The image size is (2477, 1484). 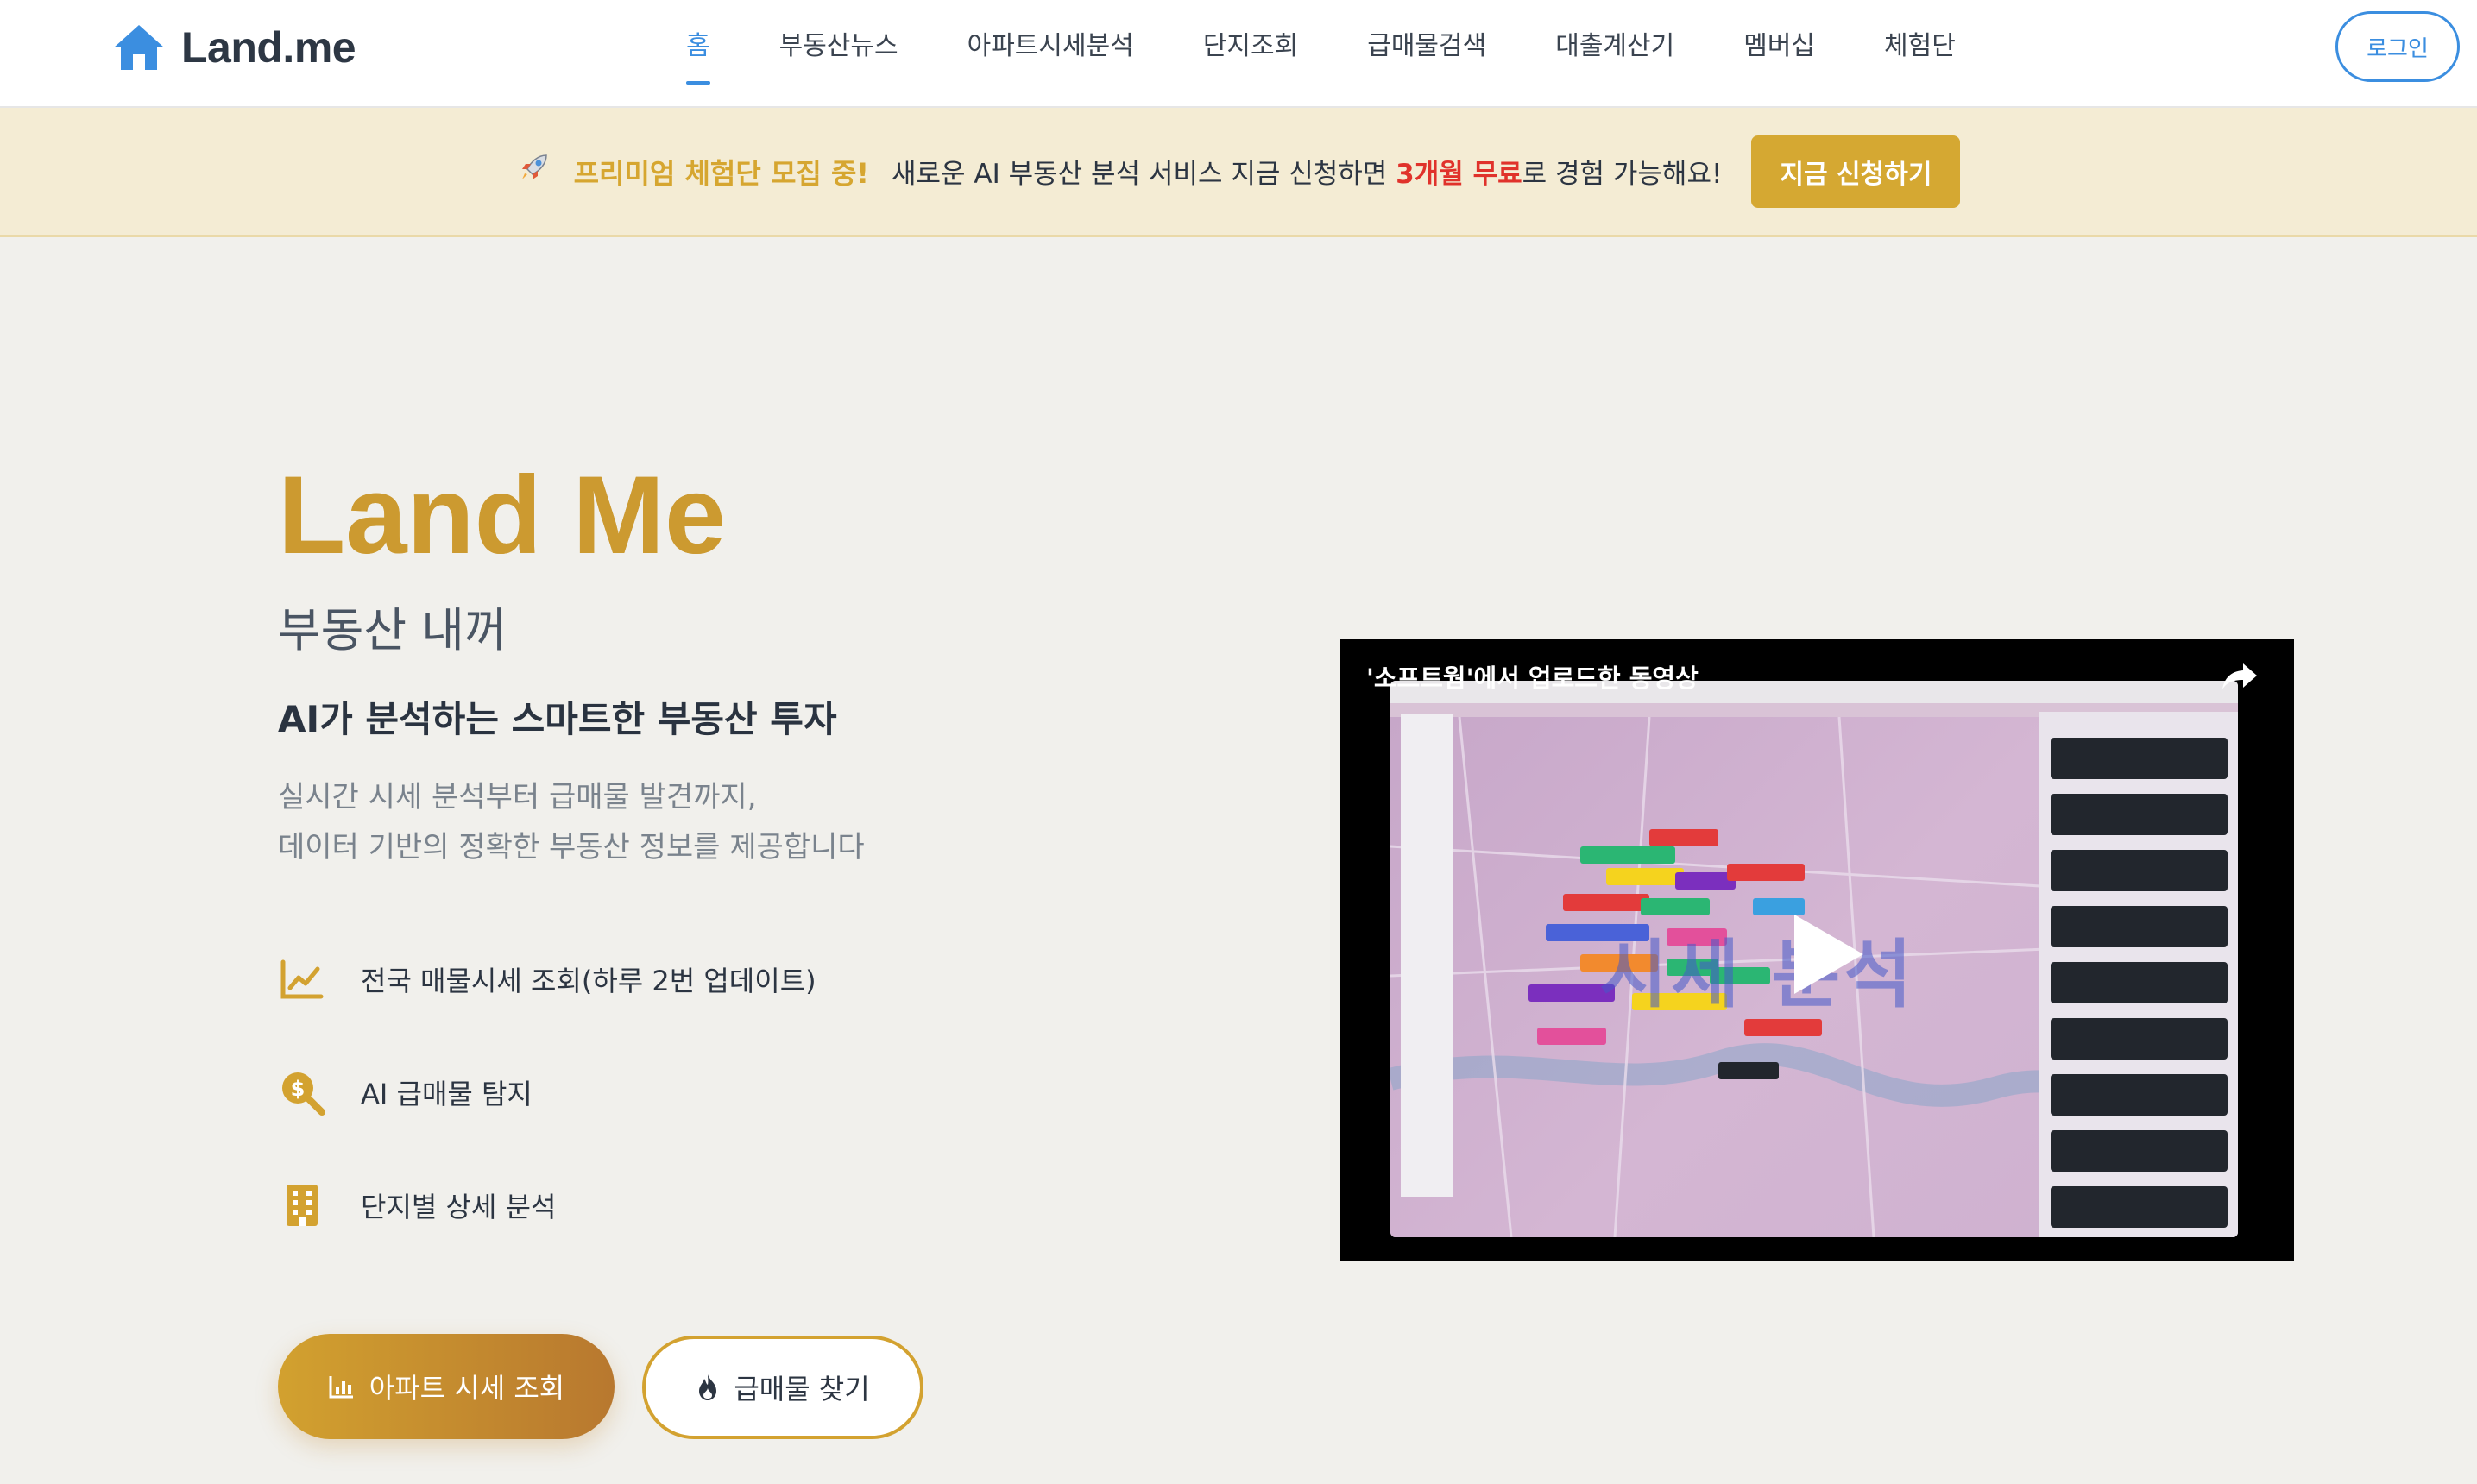 I want to click on logo: Land.me, so click(x=233, y=48).